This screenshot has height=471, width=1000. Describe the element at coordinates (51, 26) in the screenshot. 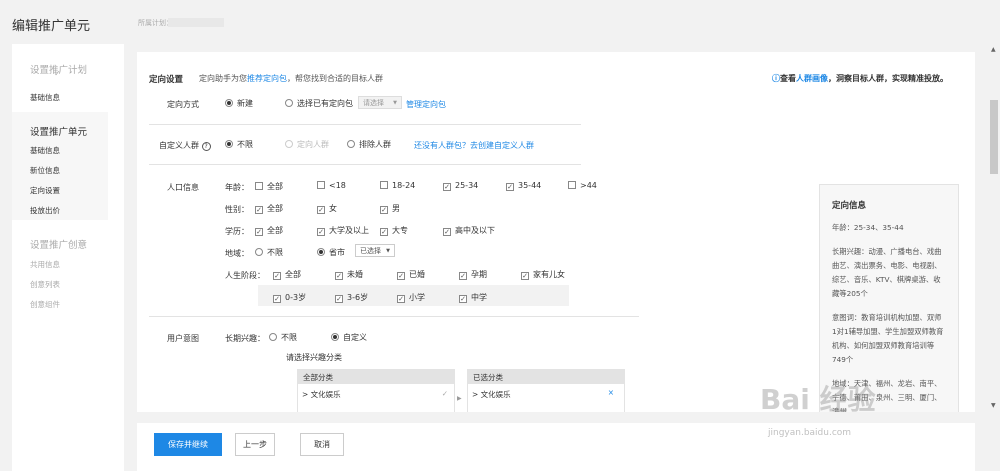

I see `page-title: 编辑推广单元` at that location.